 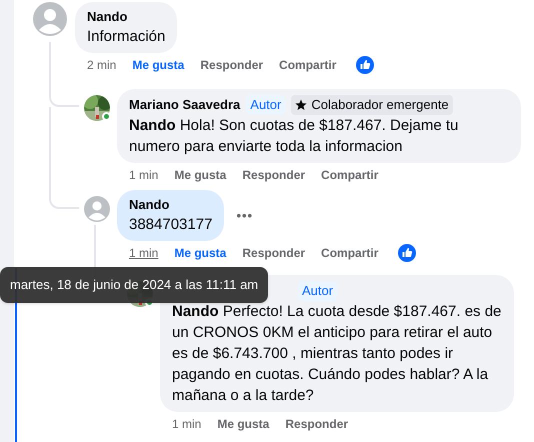 I want to click on star-icon, so click(x=301, y=105).